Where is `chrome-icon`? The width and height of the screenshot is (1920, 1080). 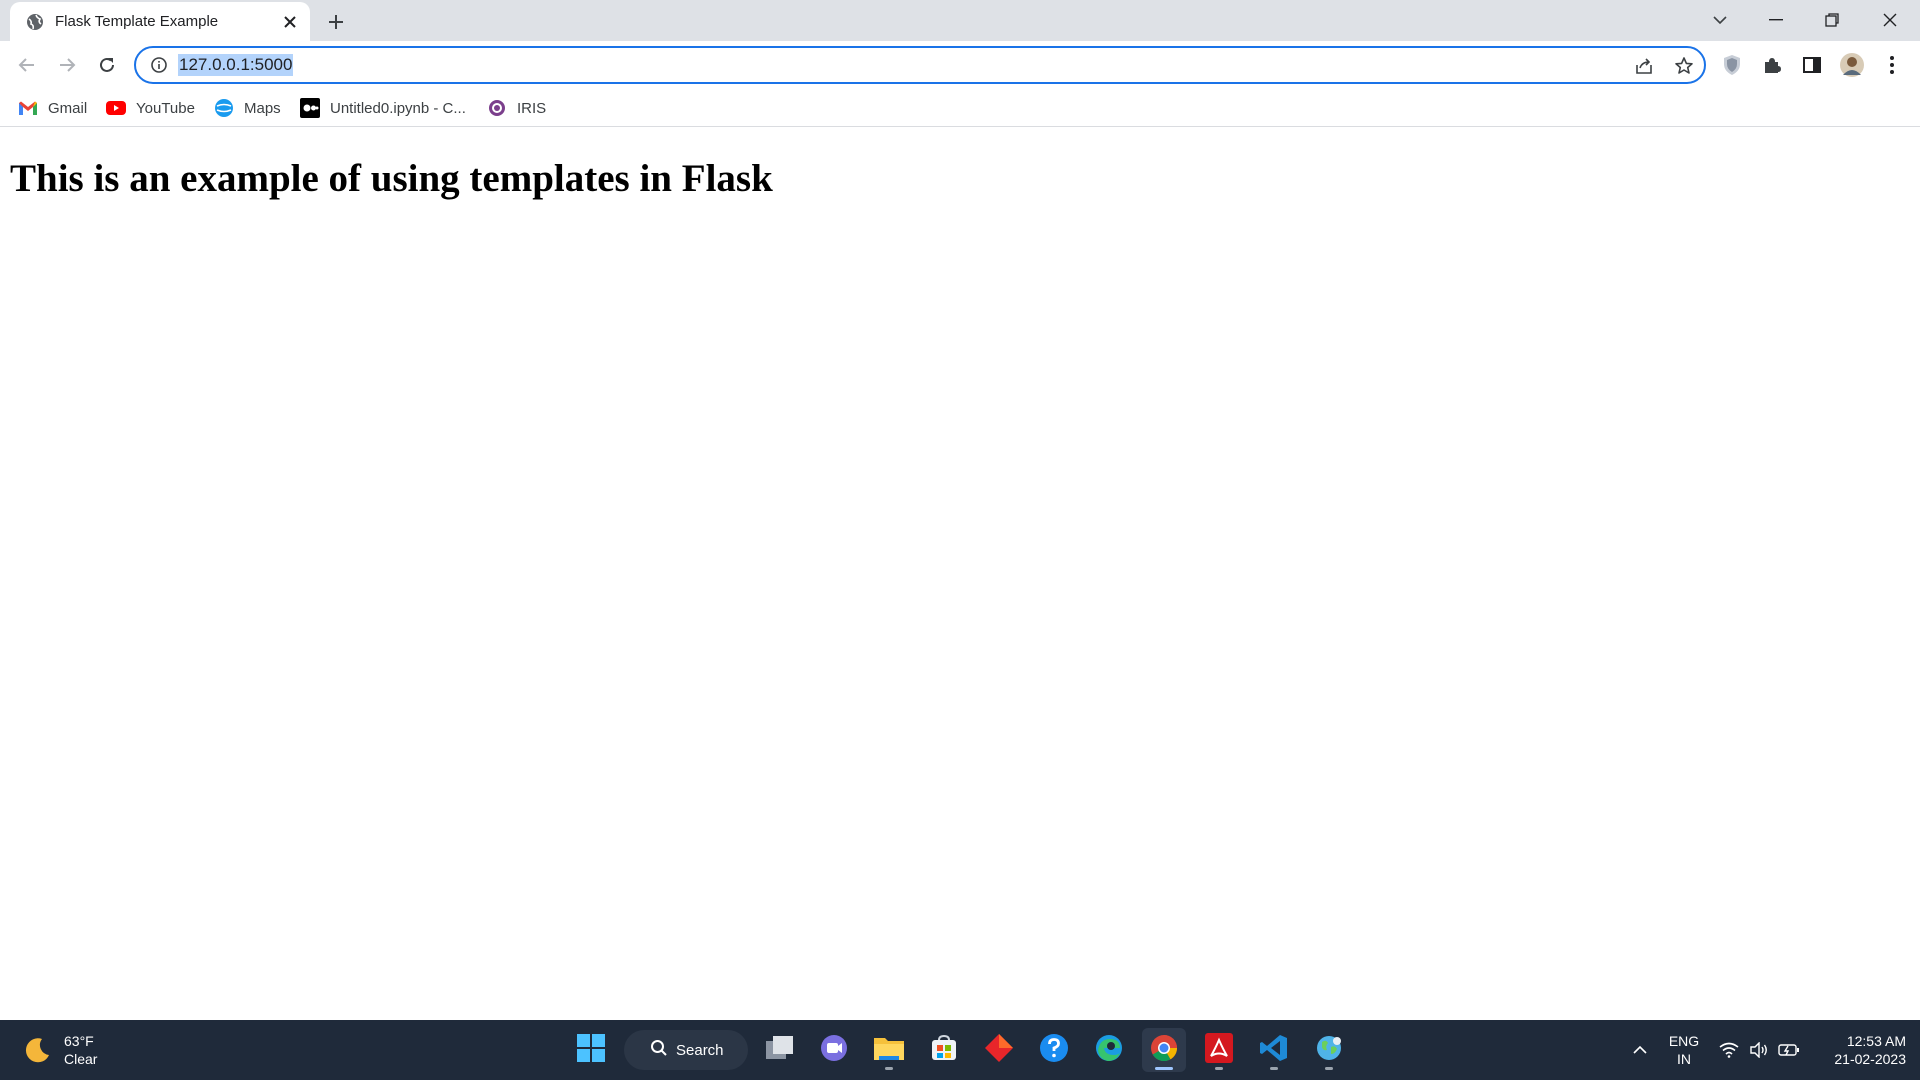 chrome-icon is located at coordinates (1164, 1050).